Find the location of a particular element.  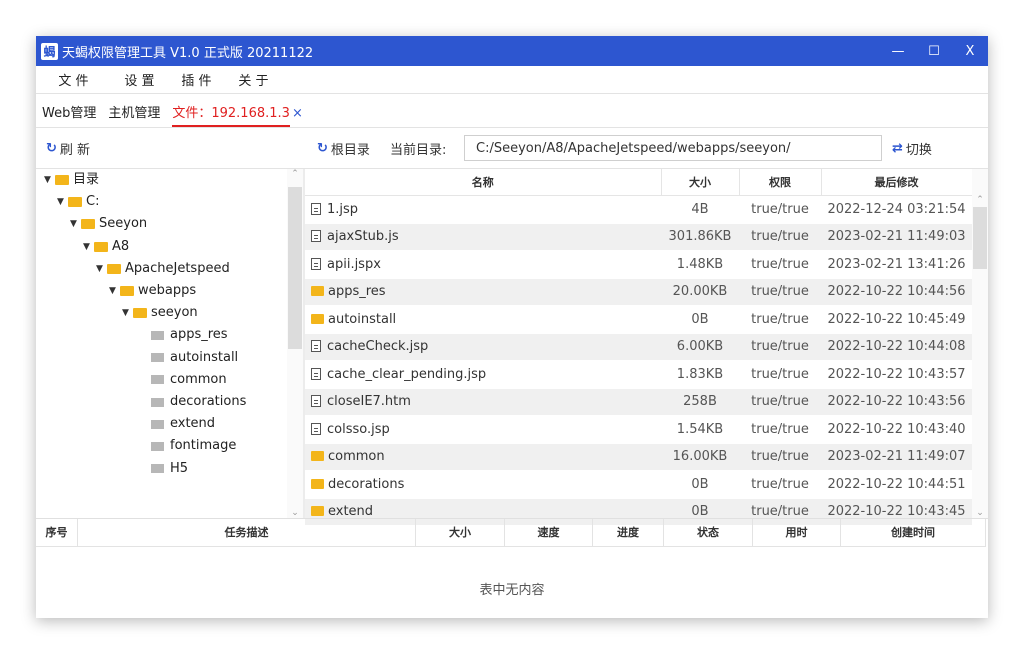

task-col-status: 状态 is located at coordinates (708, 532).